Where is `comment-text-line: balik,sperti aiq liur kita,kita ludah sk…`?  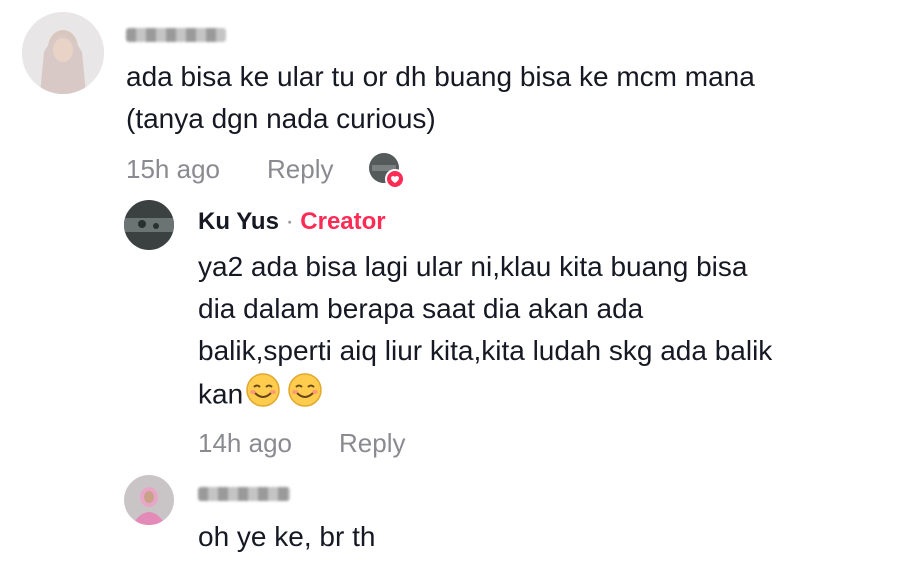 comment-text-line: balik,sperti aiq liur kita,kita ludah sk… is located at coordinates (485, 350).